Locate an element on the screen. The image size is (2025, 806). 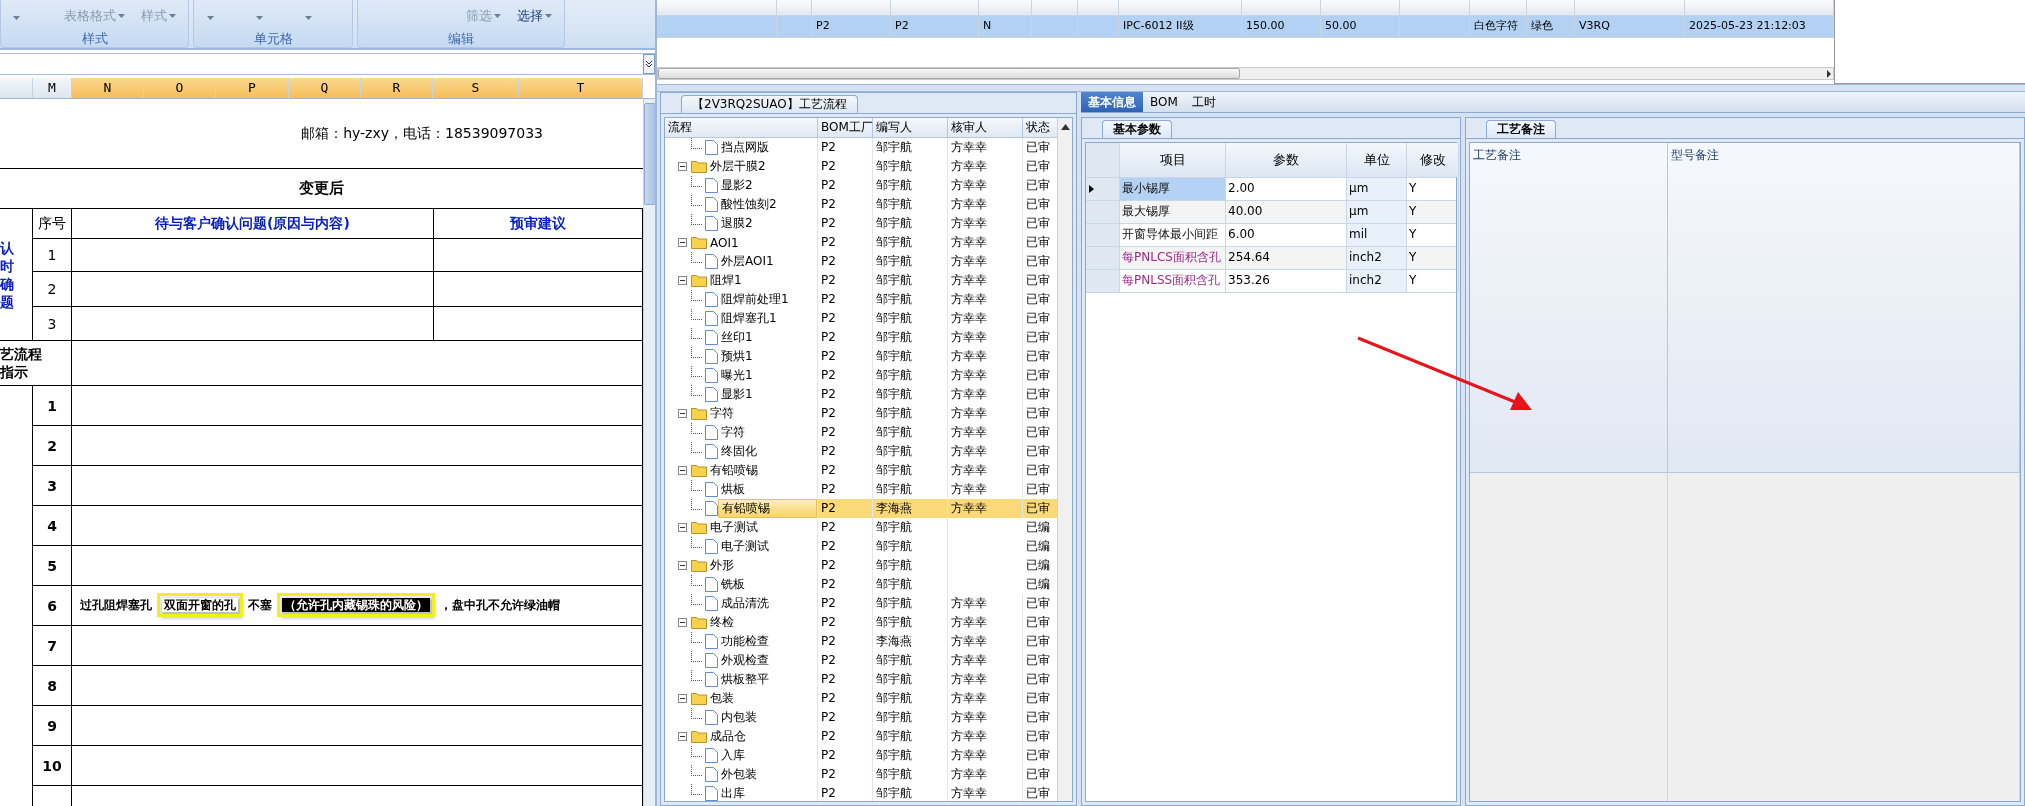
row-header is located at coordinates (1103, 189).